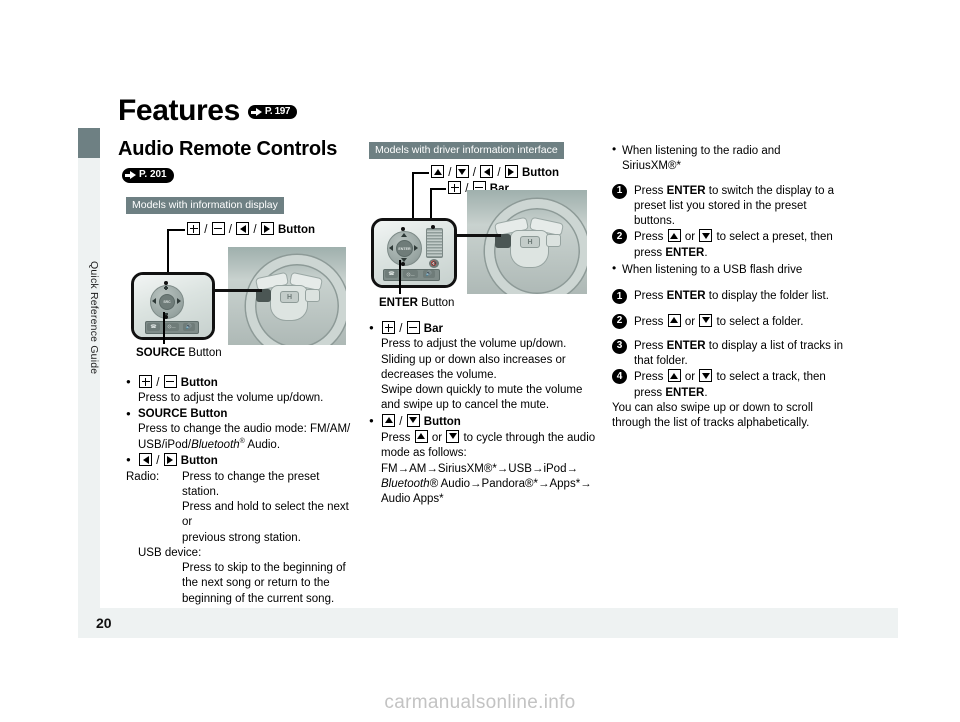 This screenshot has height=722, width=960. I want to click on sidebar-tab-marker, so click(89, 143).